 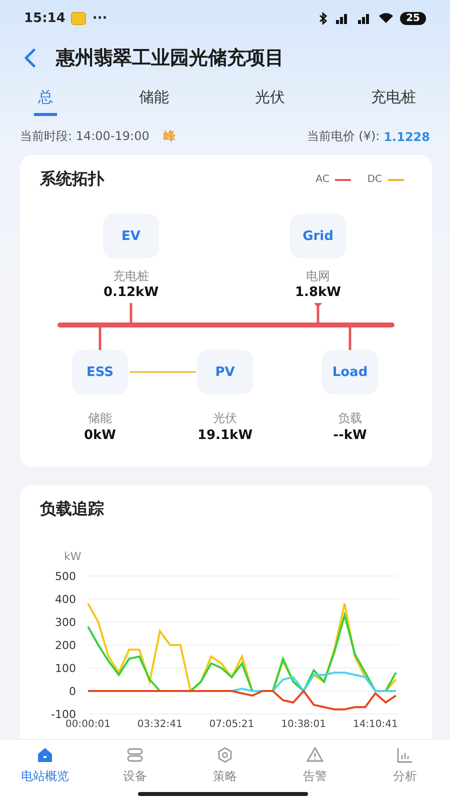 What do you see at coordinates (65, 645) in the screenshot?
I see `axis-label: 200` at bounding box center [65, 645].